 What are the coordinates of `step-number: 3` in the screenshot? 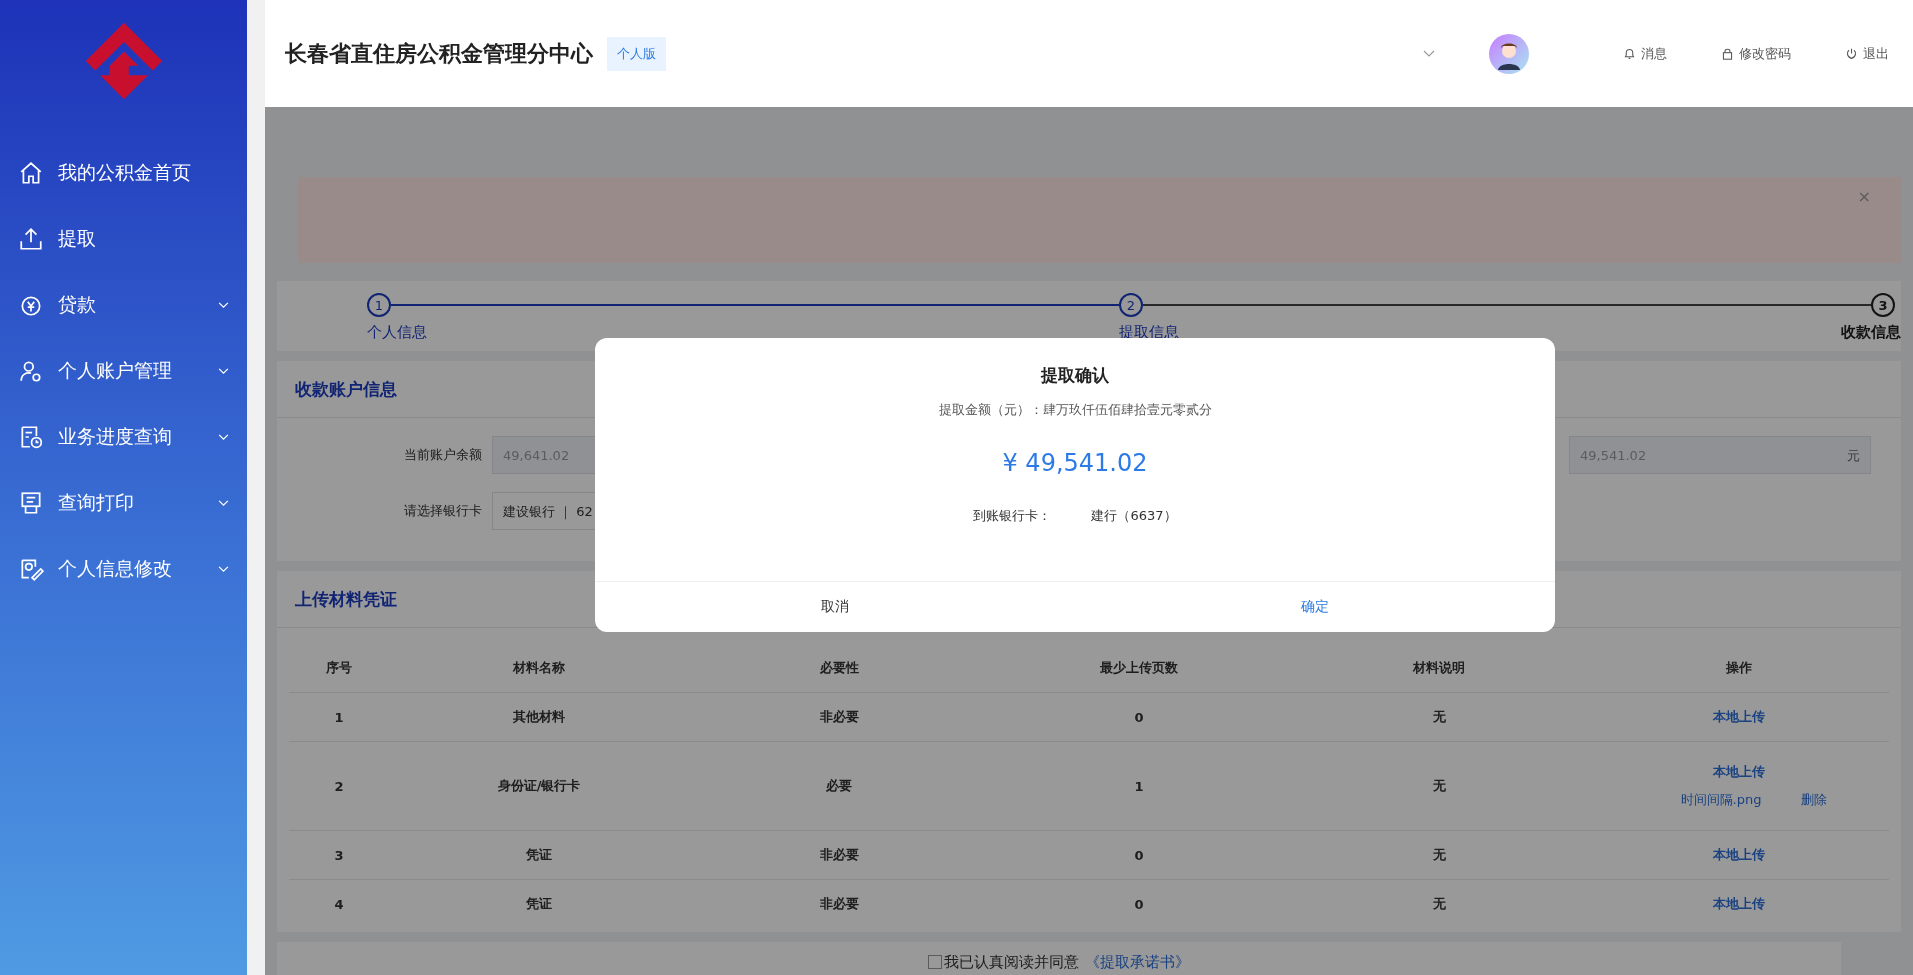 It's located at (1883, 305).